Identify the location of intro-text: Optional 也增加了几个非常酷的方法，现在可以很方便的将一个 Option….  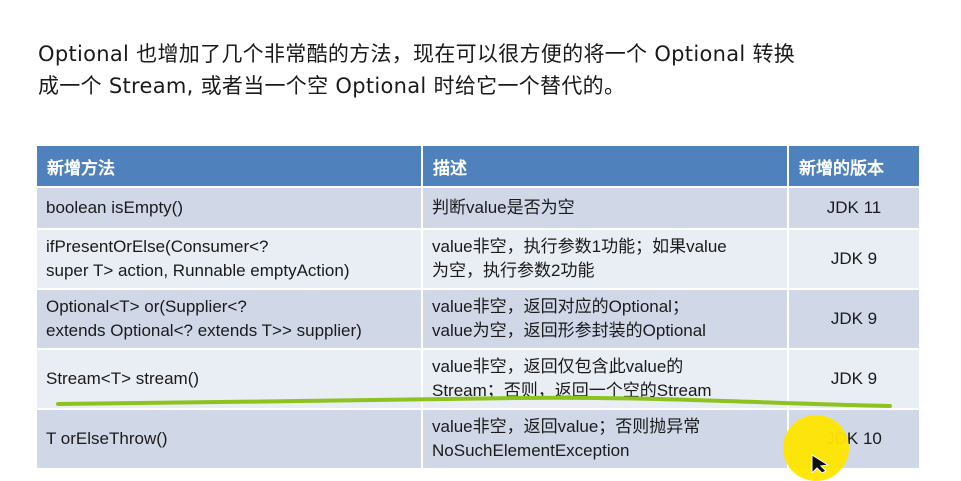
(483, 70).